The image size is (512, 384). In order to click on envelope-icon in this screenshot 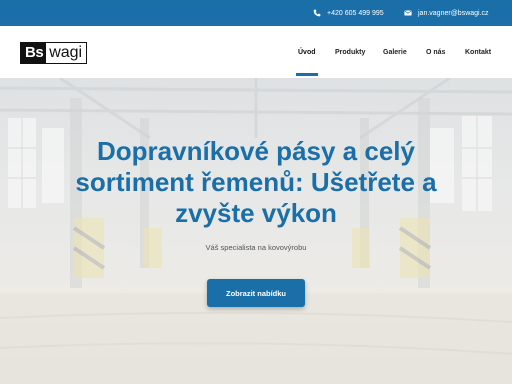, I will do `click(408, 13)`.